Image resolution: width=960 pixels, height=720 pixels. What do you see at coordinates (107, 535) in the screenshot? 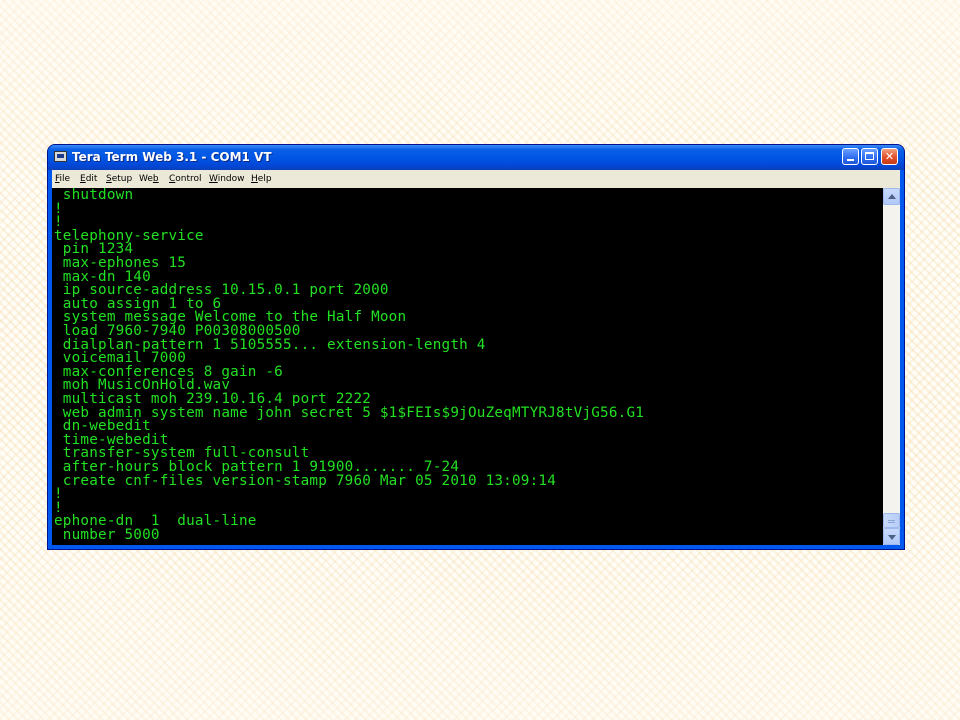
I see `terminal-line: number 5000` at bounding box center [107, 535].